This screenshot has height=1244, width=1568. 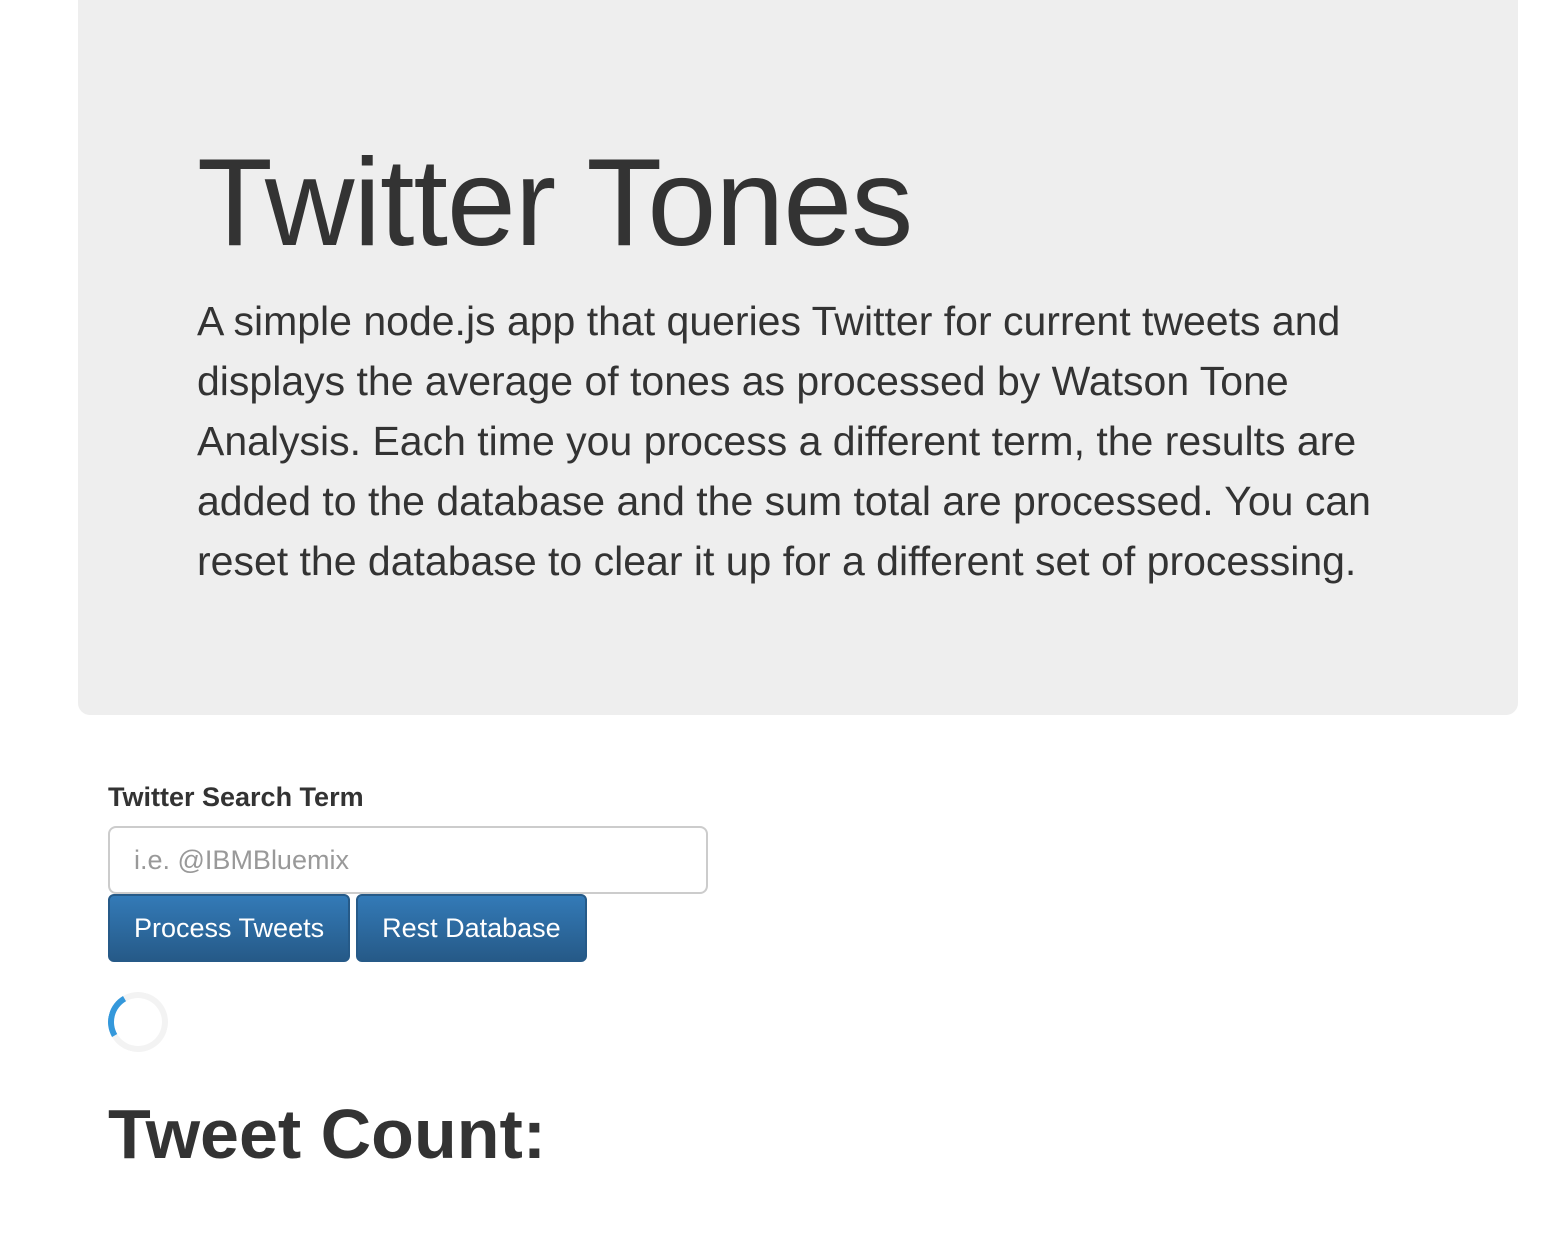 I want to click on search-term-label: Twitter Search Term, so click(x=236, y=797).